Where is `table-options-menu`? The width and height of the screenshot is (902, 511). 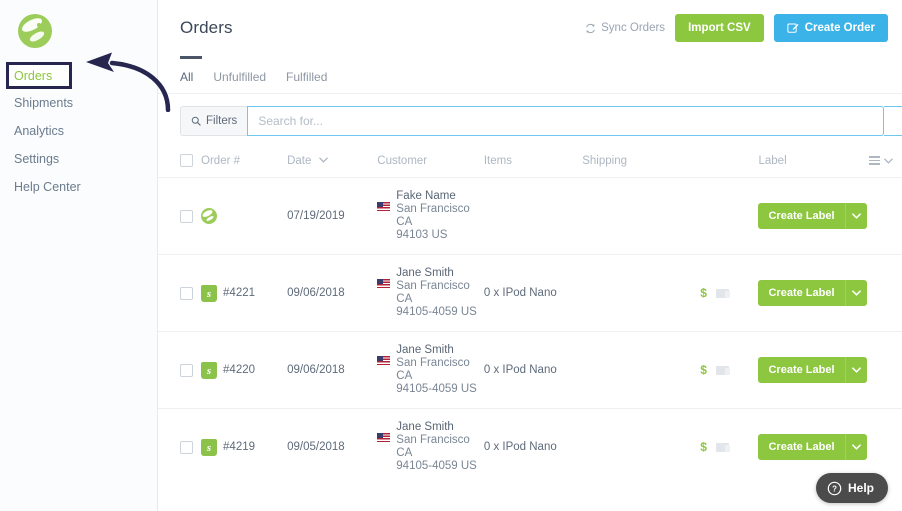
table-options-menu is located at coordinates (885, 160).